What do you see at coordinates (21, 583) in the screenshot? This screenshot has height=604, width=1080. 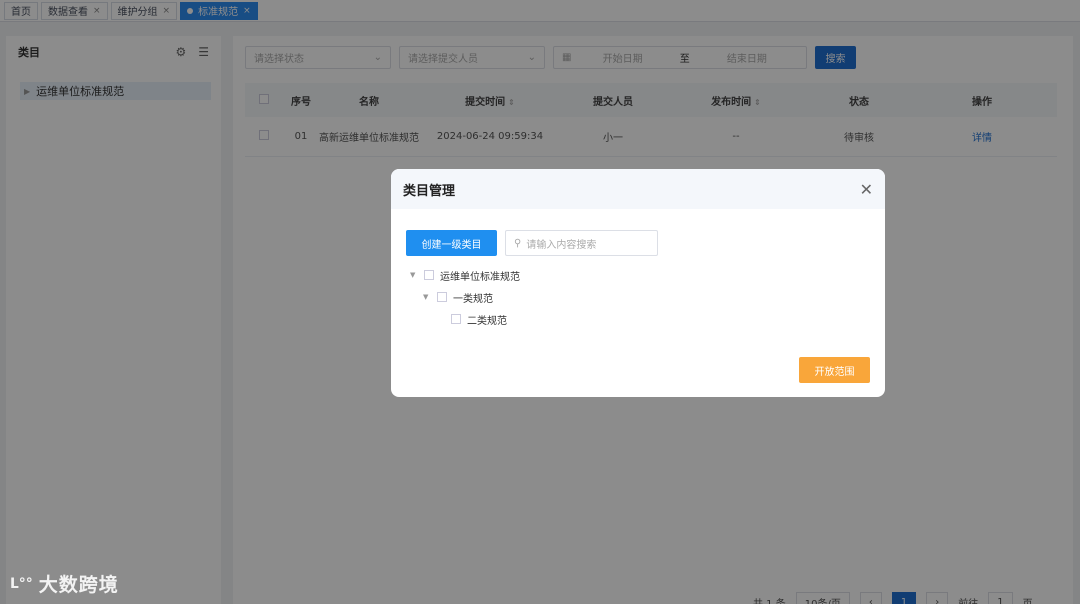 I see `watermark-logo: ᒪ°°` at bounding box center [21, 583].